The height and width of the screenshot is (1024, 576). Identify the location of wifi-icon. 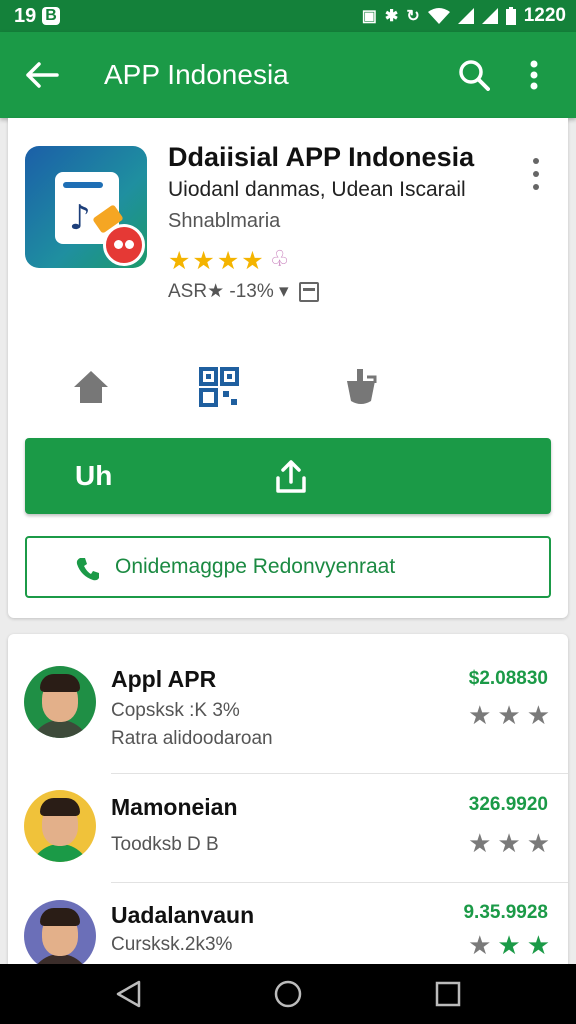
(438, 16).